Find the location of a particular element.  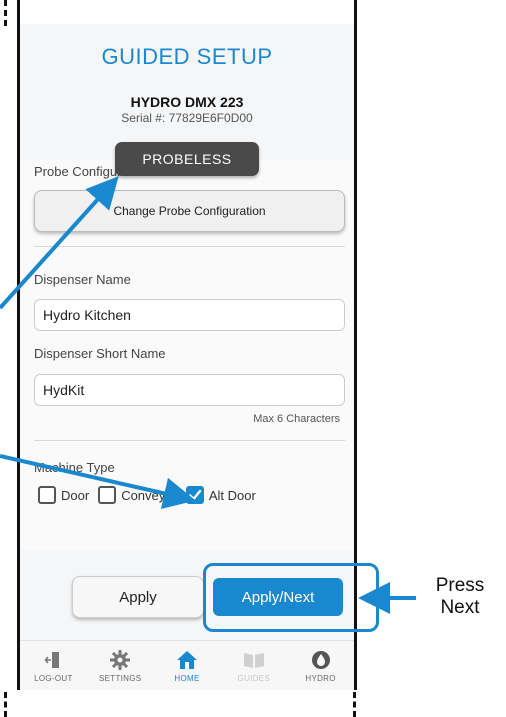

drop-icon is located at coordinates (321, 660).